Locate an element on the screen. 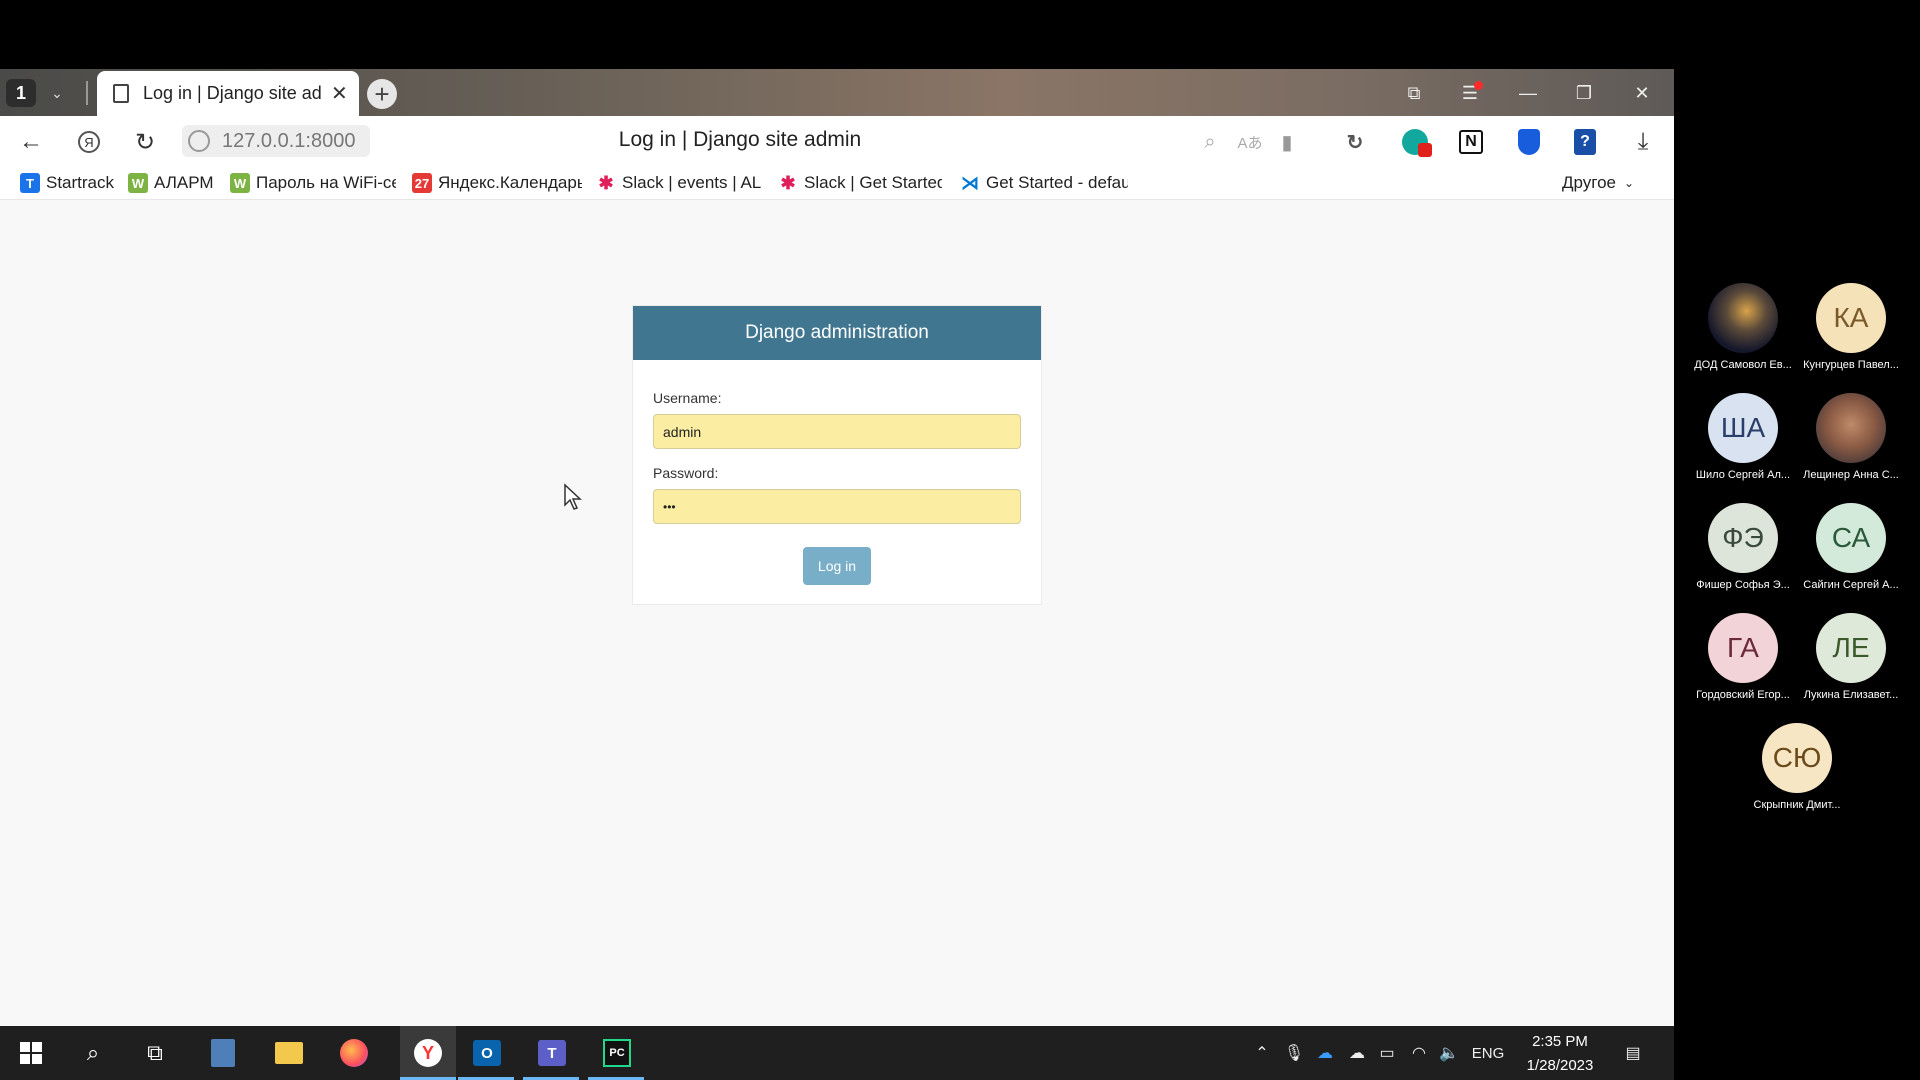 This screenshot has height=1080, width=1920. participant-avatar: ГА is located at coordinates (1743, 648).